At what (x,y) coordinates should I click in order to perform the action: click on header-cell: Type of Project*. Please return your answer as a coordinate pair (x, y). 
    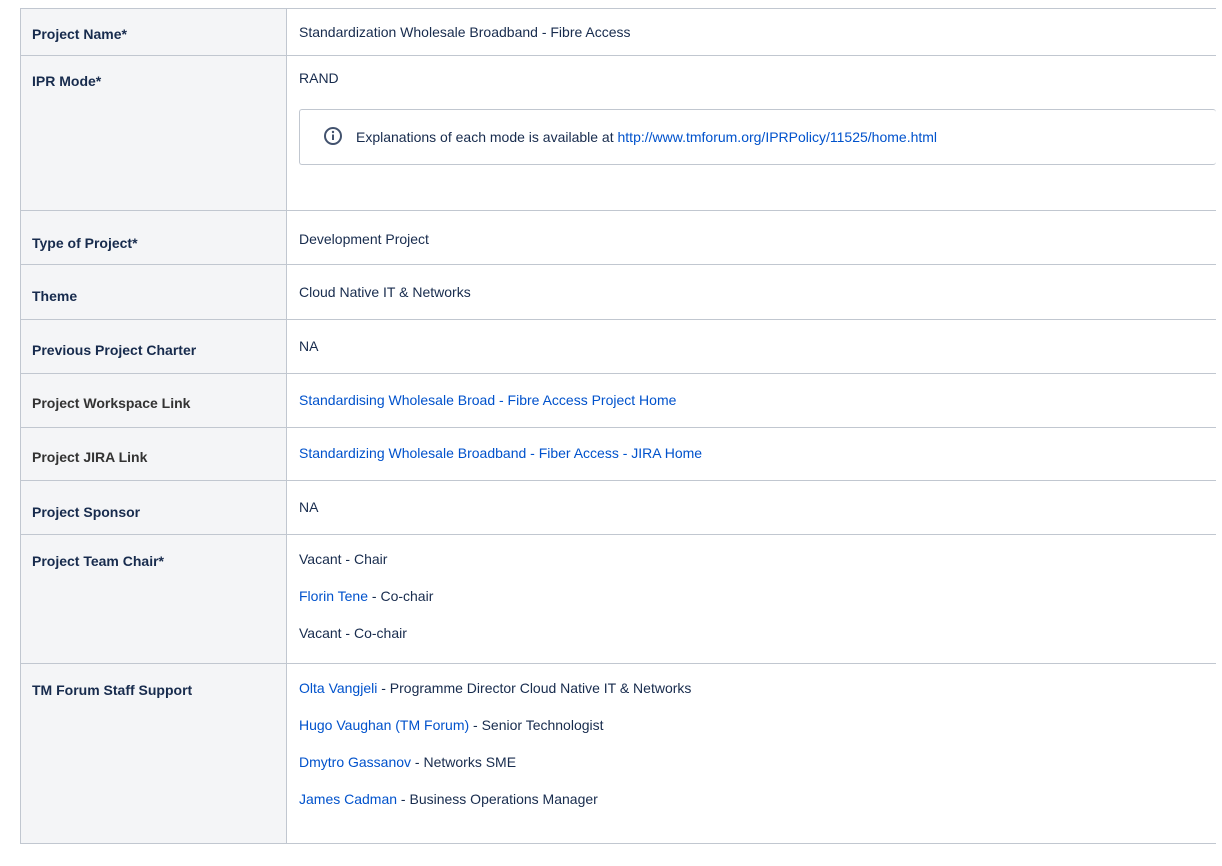
    Looking at the image, I should click on (153, 237).